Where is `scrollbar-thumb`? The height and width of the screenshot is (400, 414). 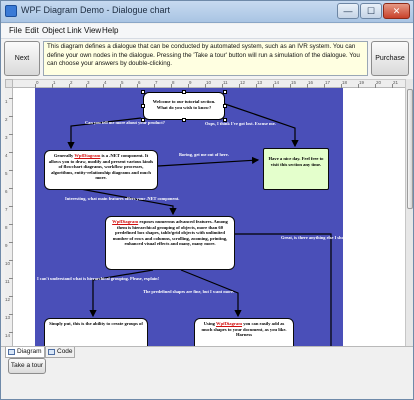
scrollbar-thumb is located at coordinates (410, 149).